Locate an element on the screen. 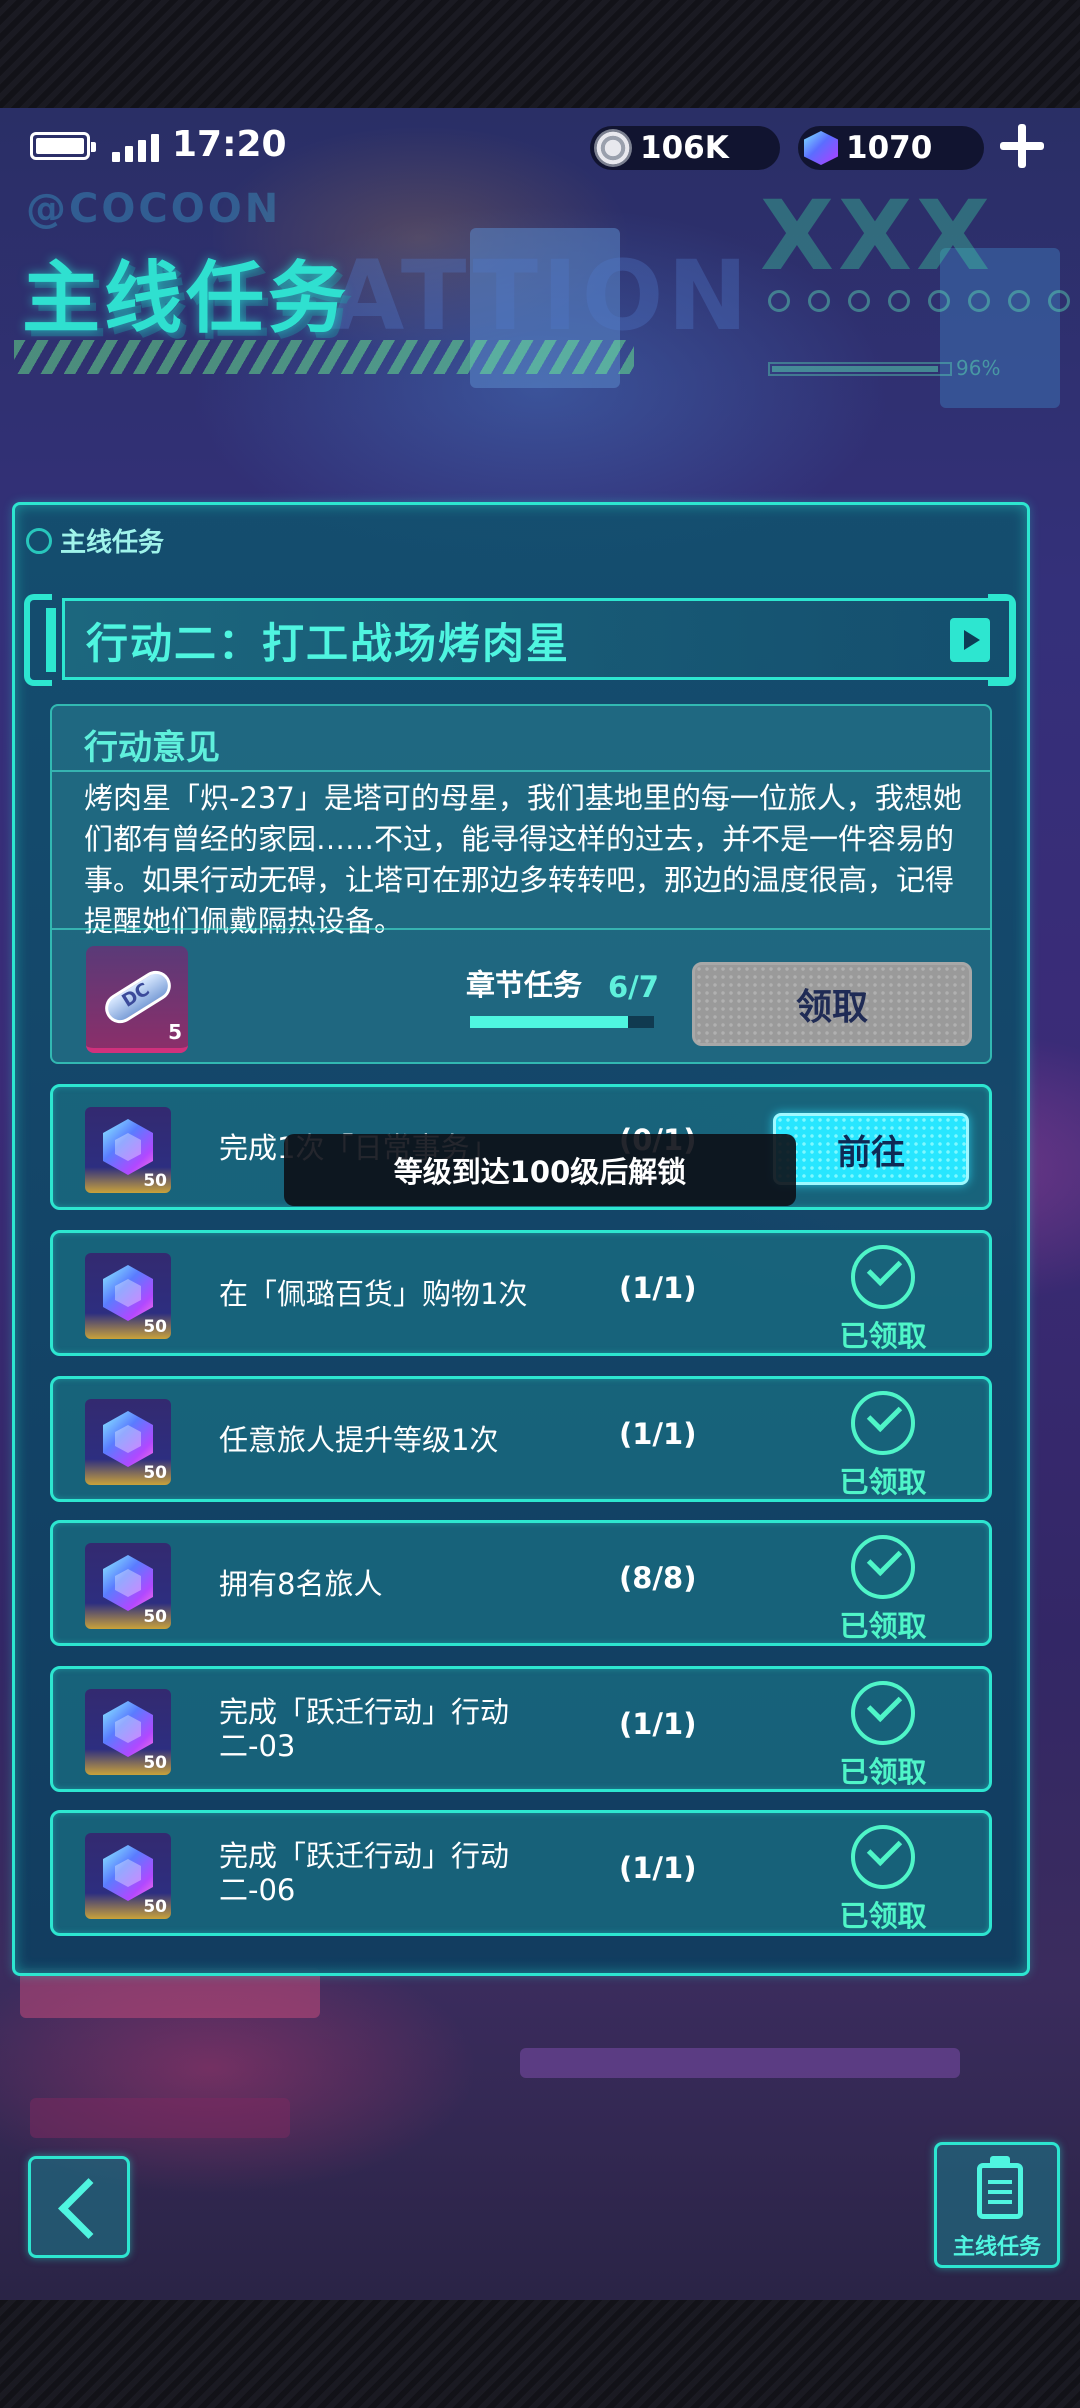 Image resolution: width=1080 pixels, height=2408 pixels. xxx-deco: XXX is located at coordinates (877, 236).